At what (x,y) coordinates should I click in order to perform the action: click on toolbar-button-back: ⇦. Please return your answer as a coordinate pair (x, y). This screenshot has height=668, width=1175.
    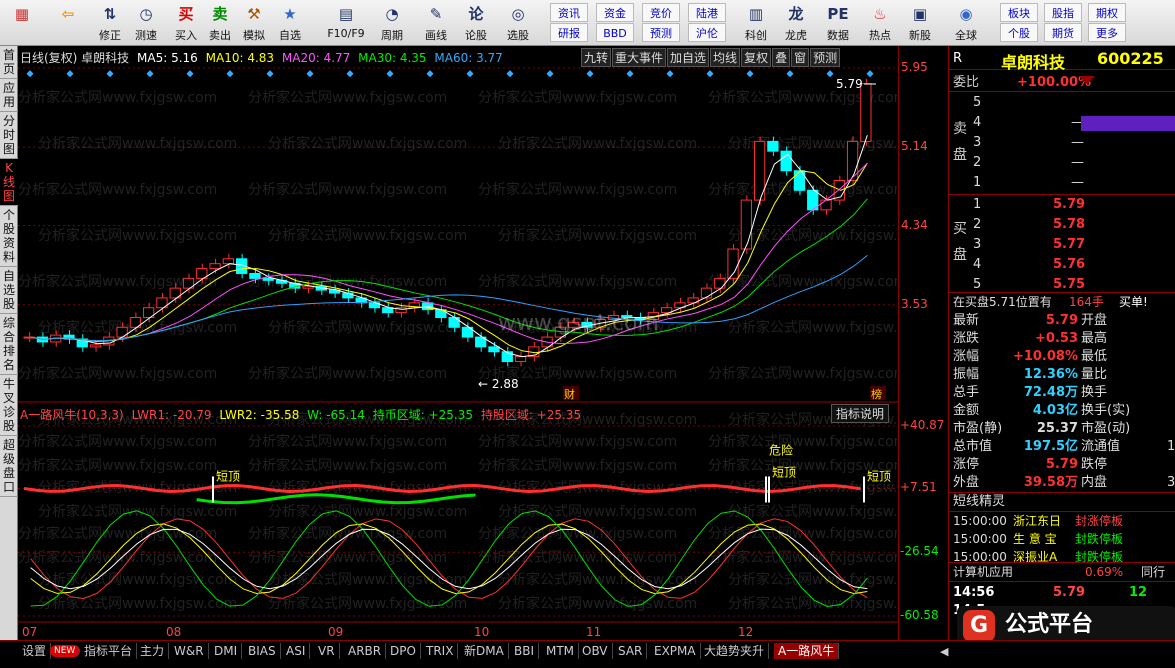
    Looking at the image, I should click on (68, 23).